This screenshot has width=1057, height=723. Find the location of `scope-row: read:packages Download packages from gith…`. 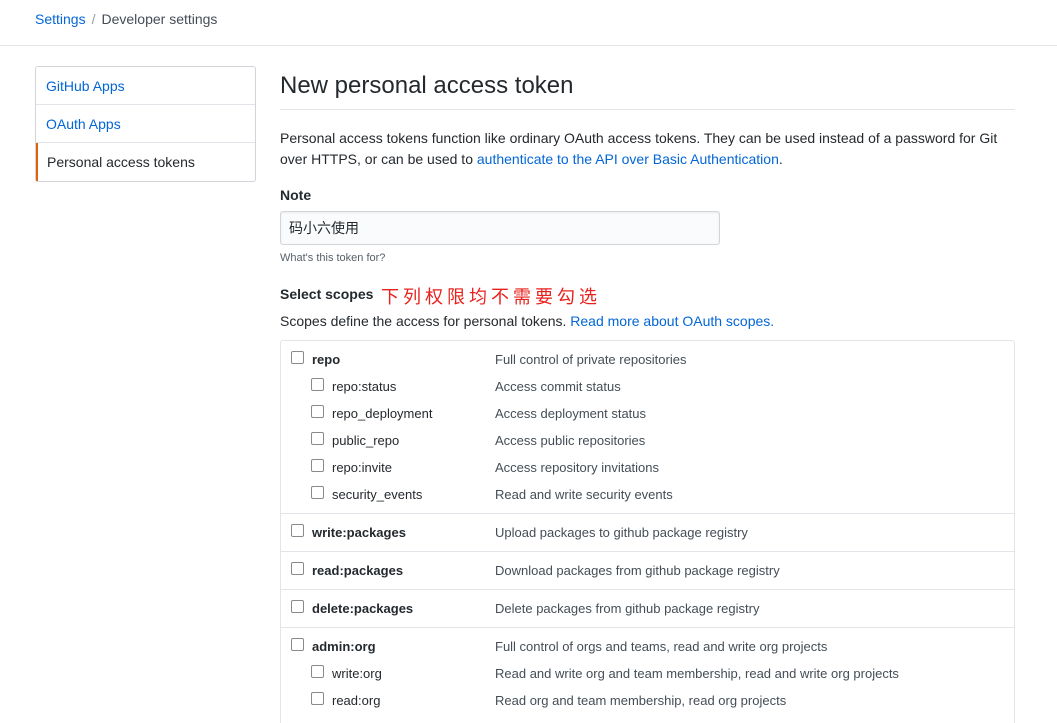

scope-row: read:packages Download packages from gith… is located at coordinates (647, 565).